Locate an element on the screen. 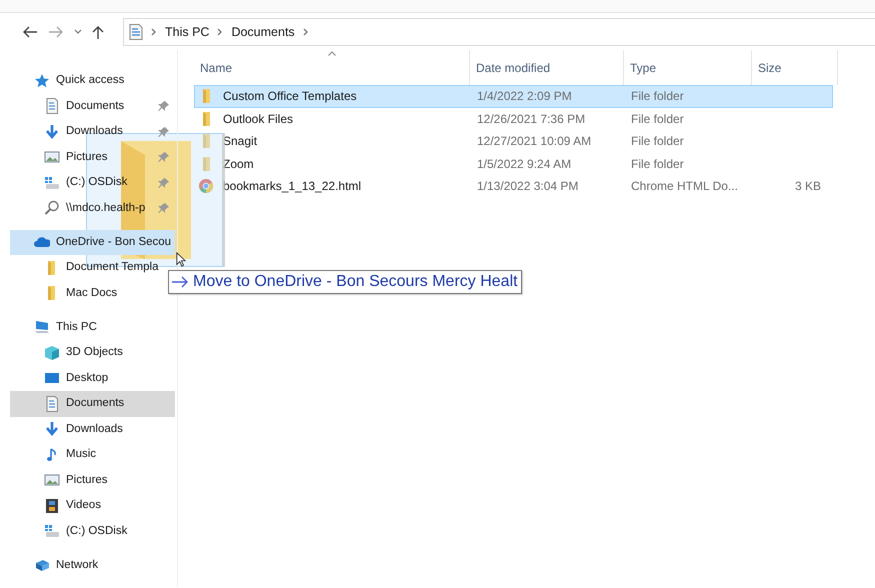 The image size is (875, 588). cube-icon is located at coordinates (52, 352).